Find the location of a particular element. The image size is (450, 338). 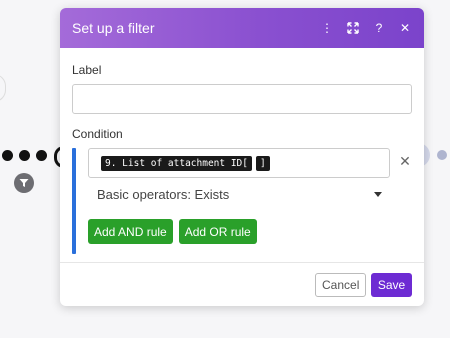

rule-buttons: Add AND rule Add OR rule is located at coordinates (250, 231).